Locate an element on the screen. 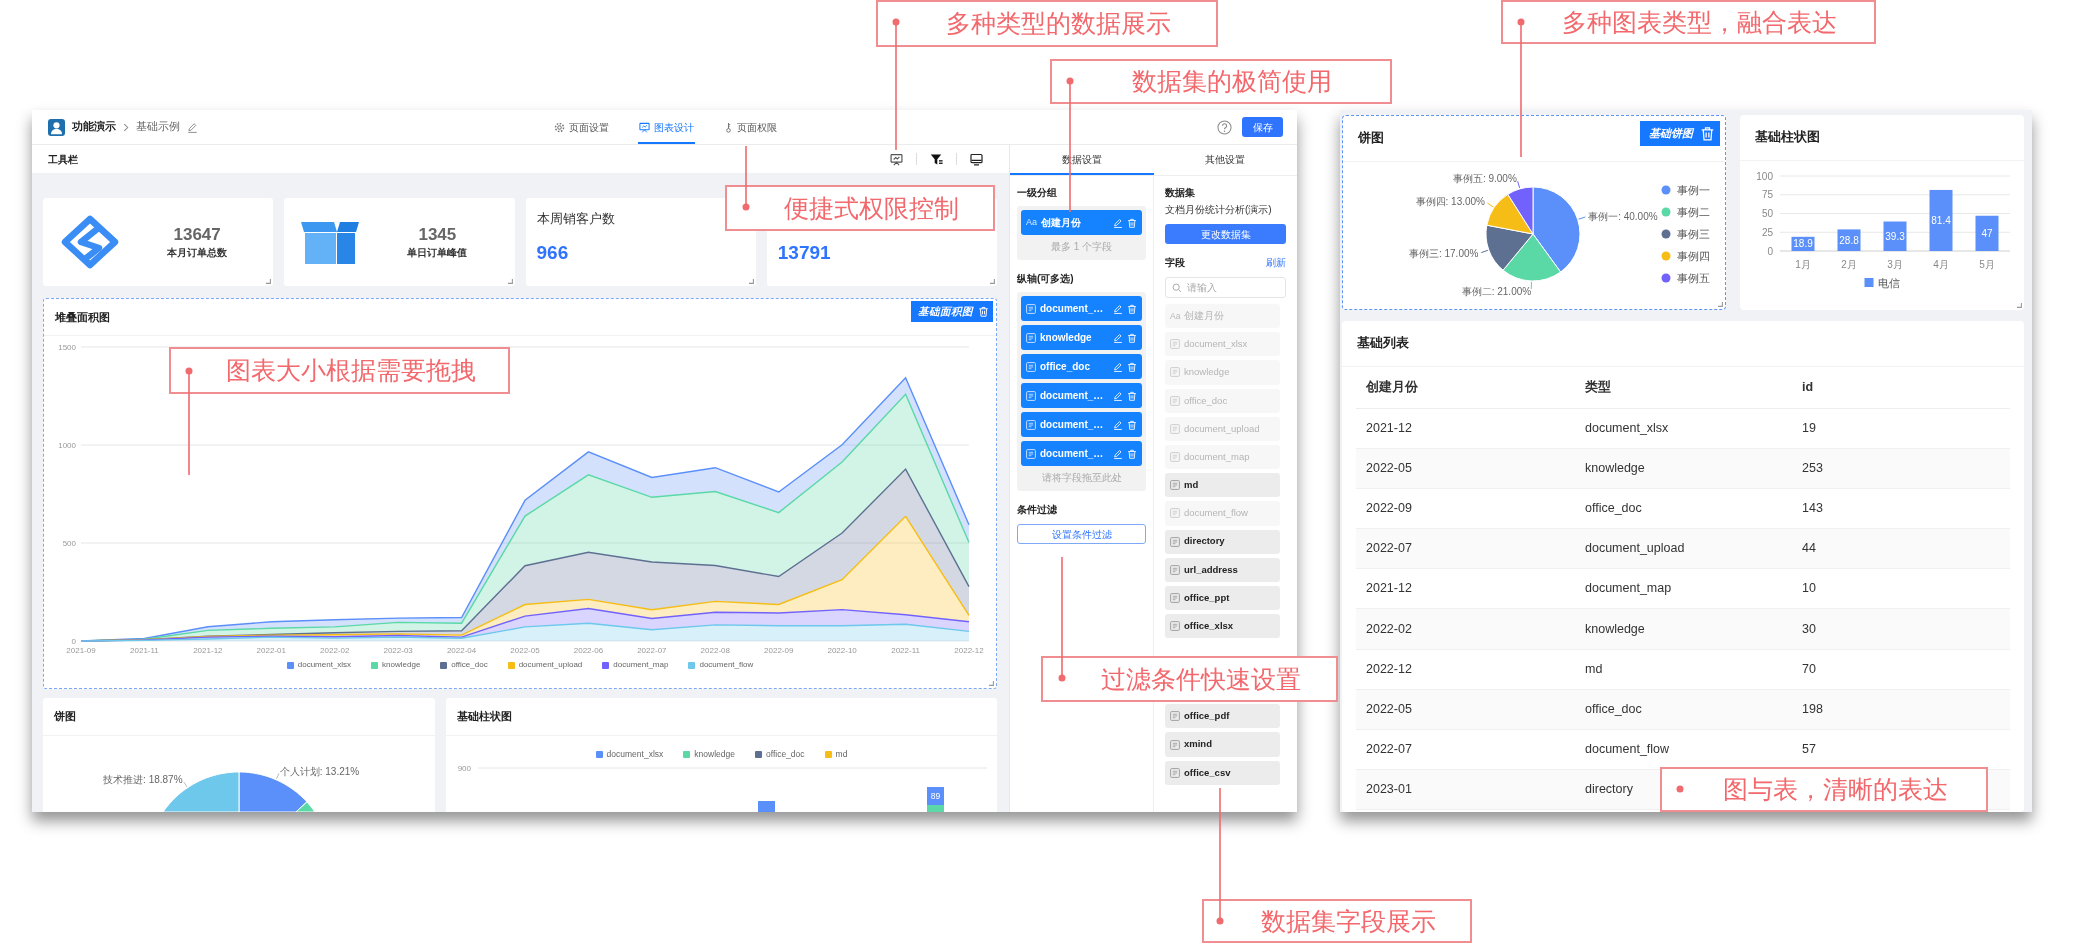 Image resolution: width=2098 pixels, height=952 pixels. refresh-link: 刷新 is located at coordinates (1276, 263).